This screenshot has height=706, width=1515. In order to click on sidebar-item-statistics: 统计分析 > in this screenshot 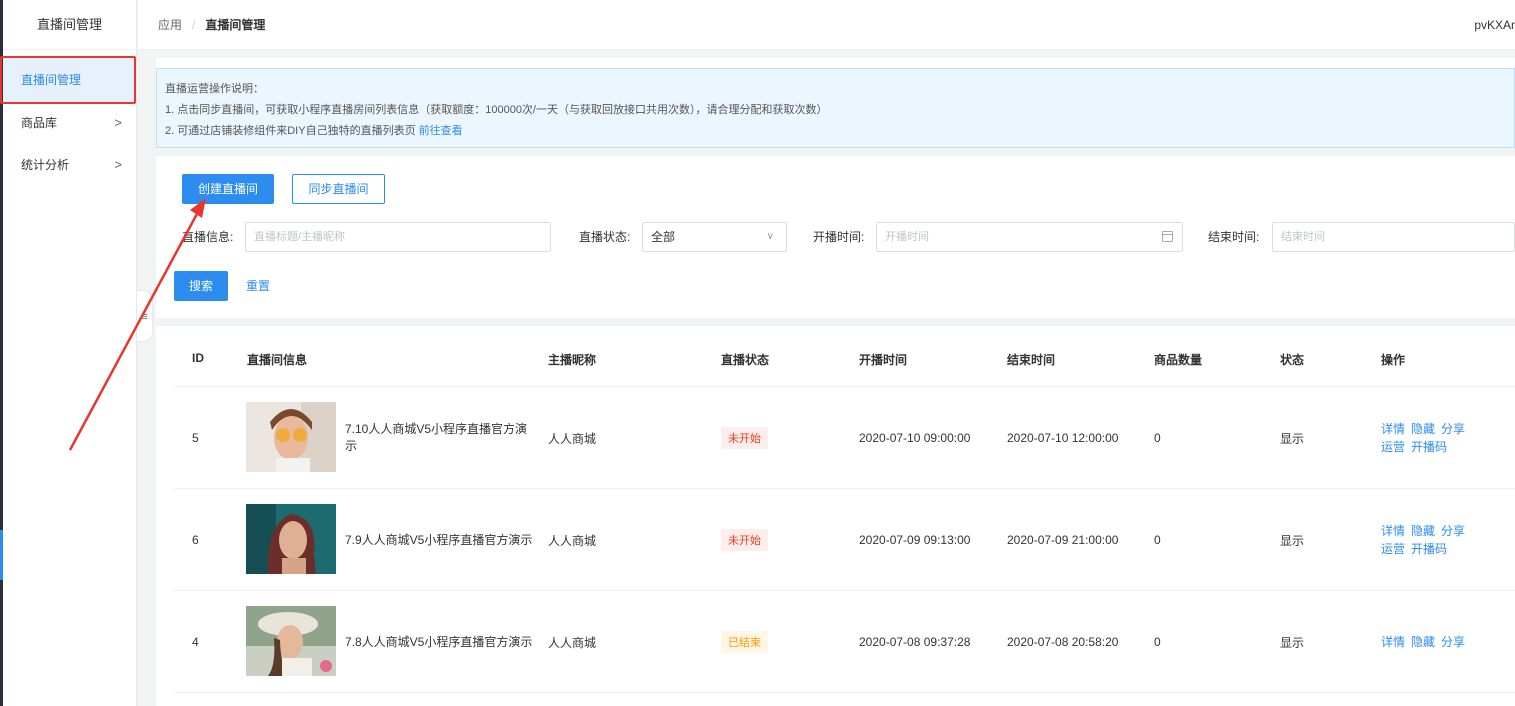, I will do `click(69, 165)`.